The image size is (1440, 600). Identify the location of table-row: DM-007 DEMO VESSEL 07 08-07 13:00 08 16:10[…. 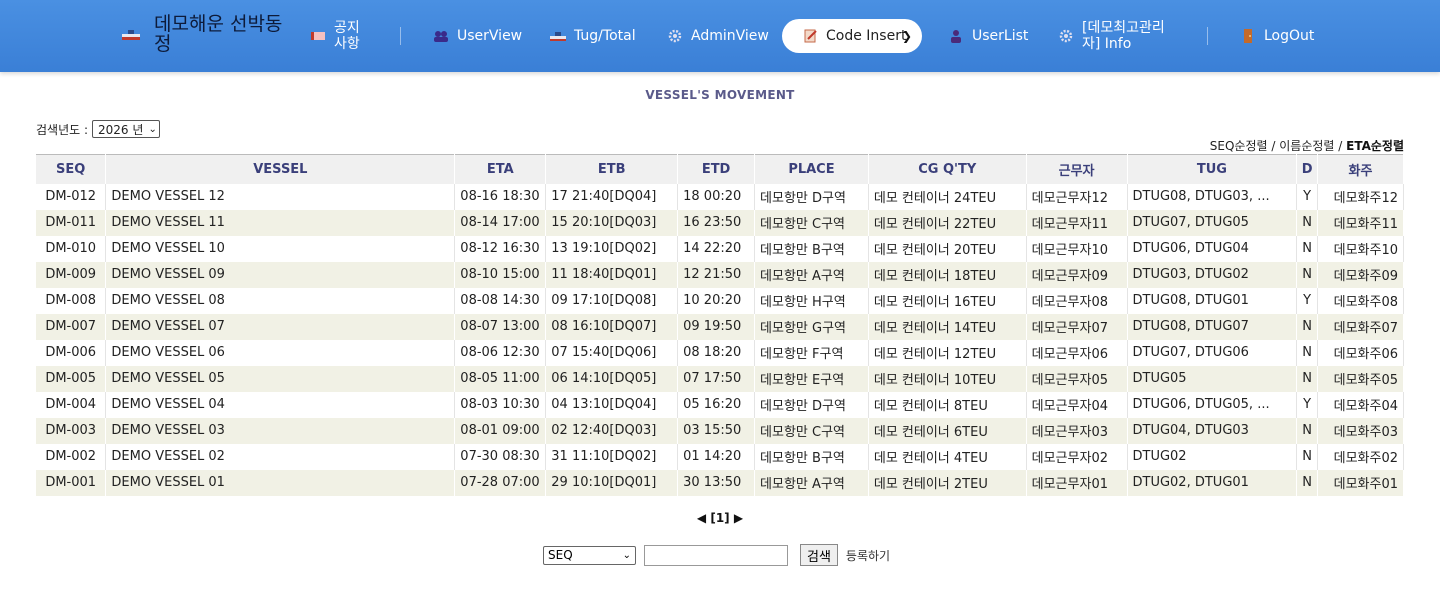
(720, 326).